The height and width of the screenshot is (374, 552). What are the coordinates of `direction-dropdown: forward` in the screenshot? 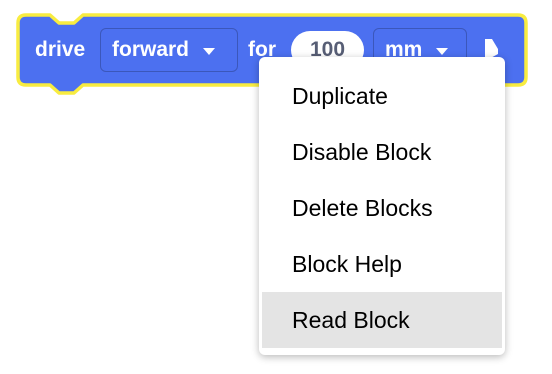 It's located at (169, 50).